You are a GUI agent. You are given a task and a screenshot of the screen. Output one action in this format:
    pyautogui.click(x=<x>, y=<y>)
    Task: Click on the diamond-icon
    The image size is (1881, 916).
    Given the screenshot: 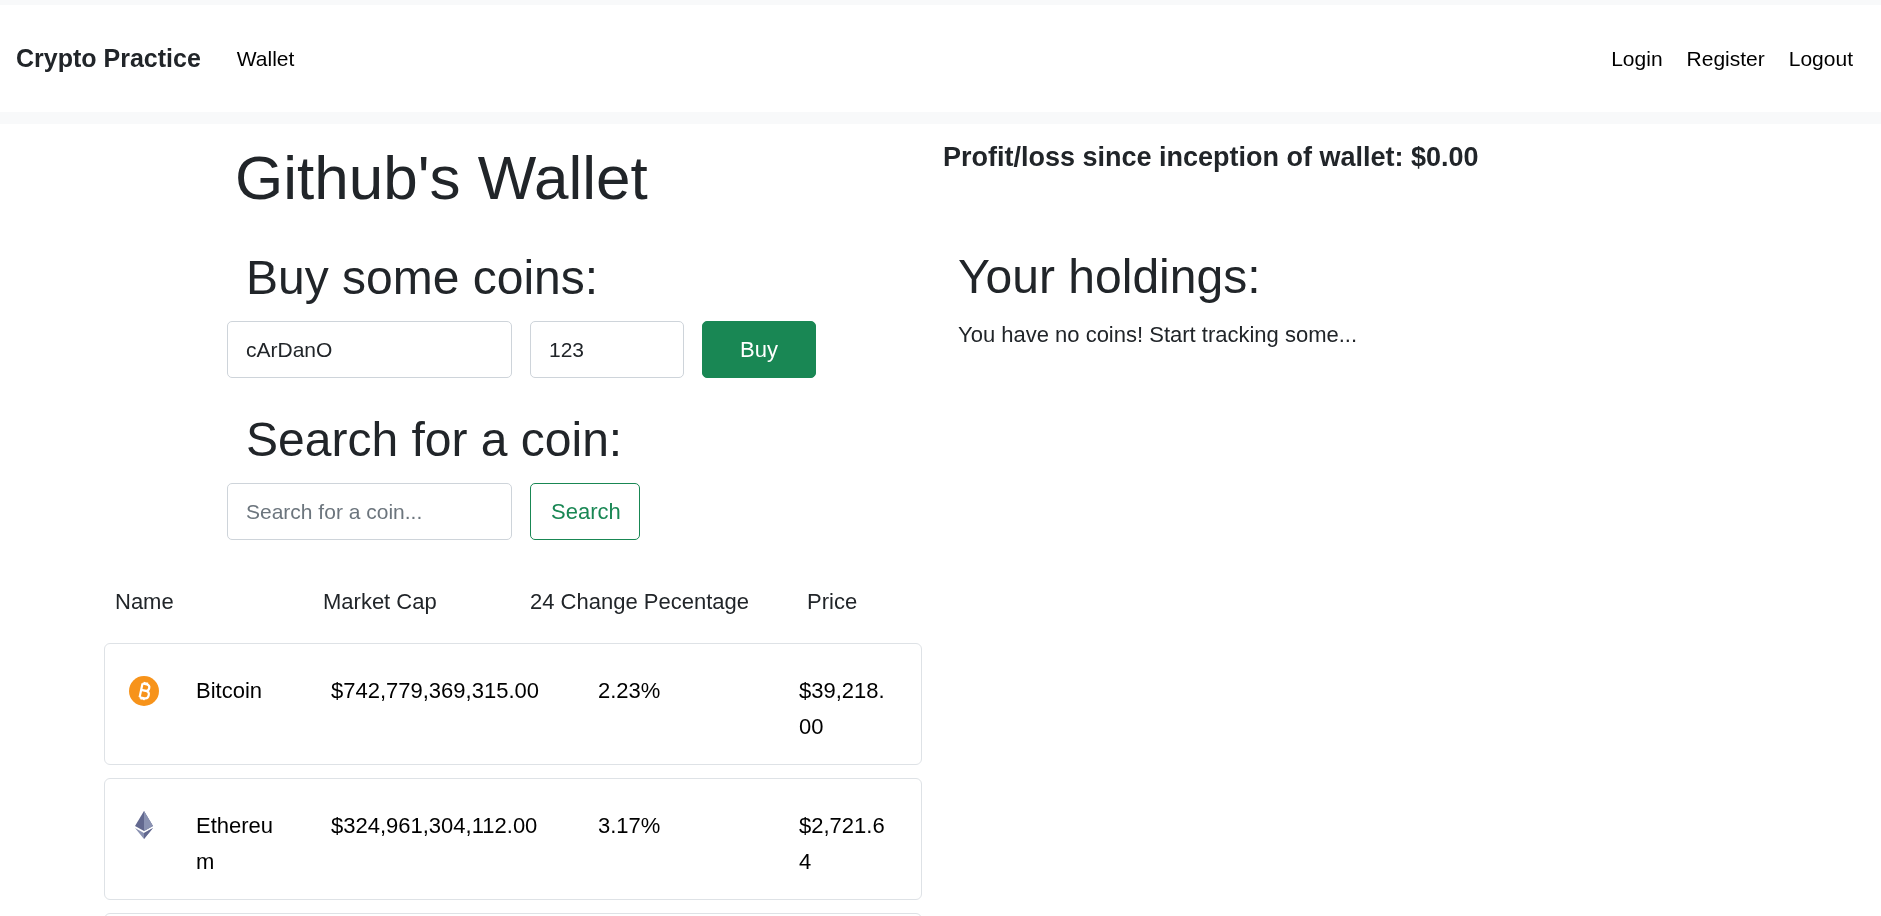 What is the action you would take?
    pyautogui.click(x=144, y=825)
    